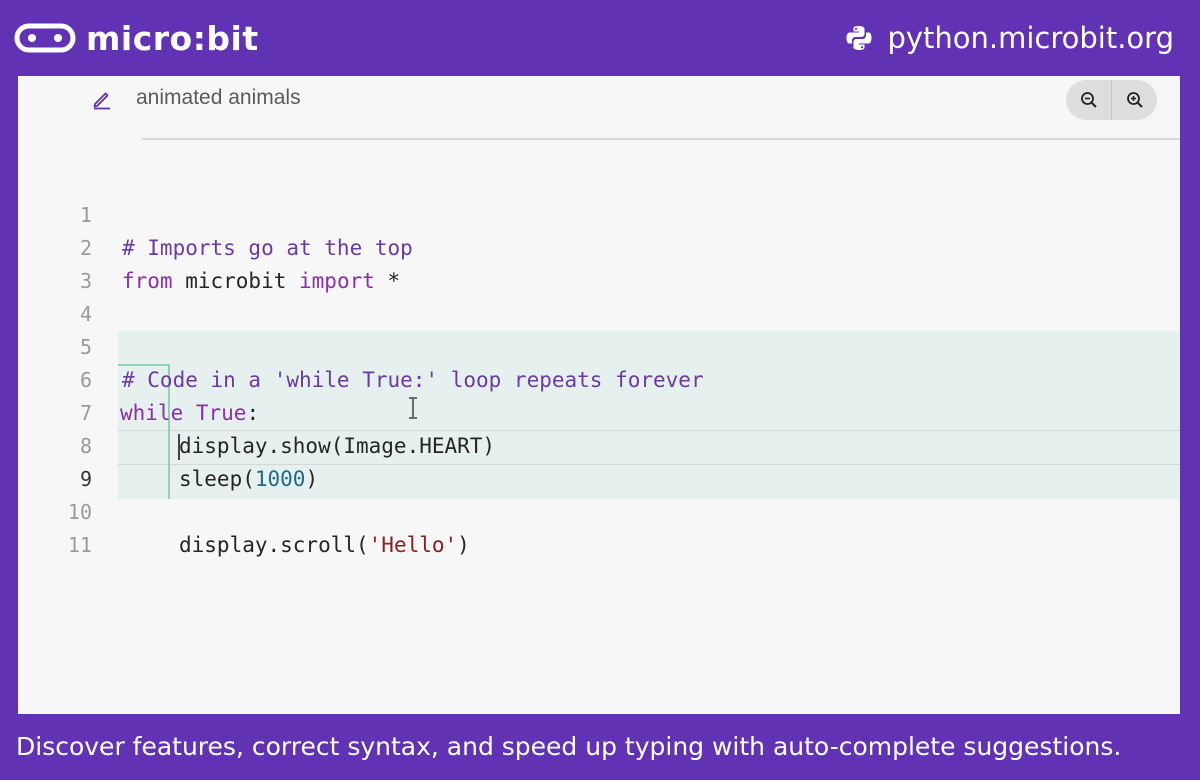 The width and height of the screenshot is (1200, 780). What do you see at coordinates (599, 378) in the screenshot?
I see `code-line: 6 while True:` at bounding box center [599, 378].